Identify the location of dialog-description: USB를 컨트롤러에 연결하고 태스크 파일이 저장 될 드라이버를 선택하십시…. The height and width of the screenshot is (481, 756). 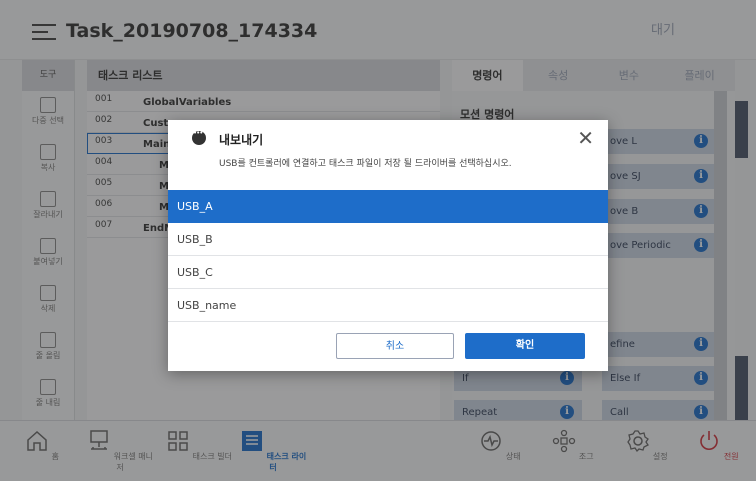
(365, 164).